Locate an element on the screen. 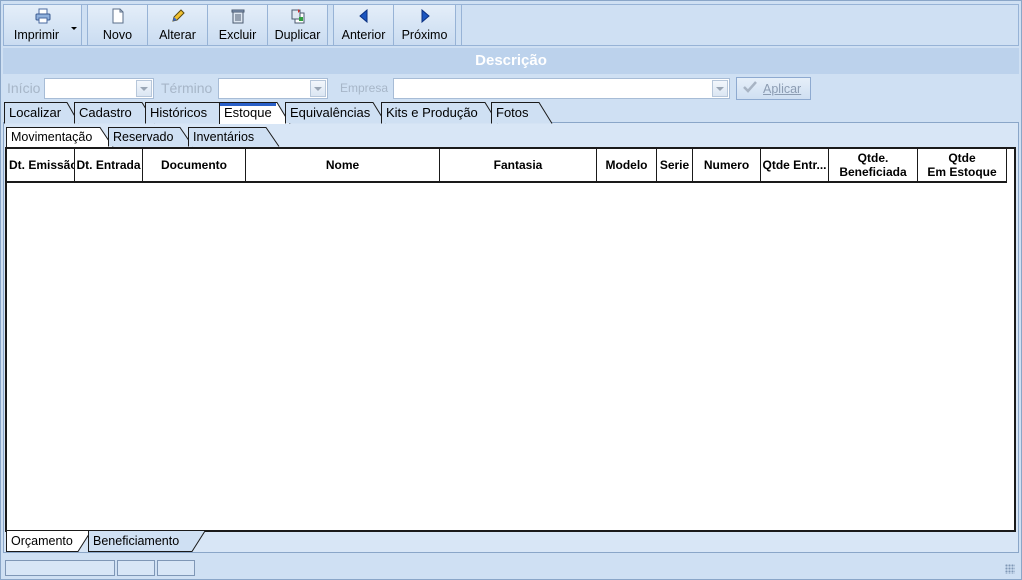  new-label: Novo is located at coordinates (117, 35).